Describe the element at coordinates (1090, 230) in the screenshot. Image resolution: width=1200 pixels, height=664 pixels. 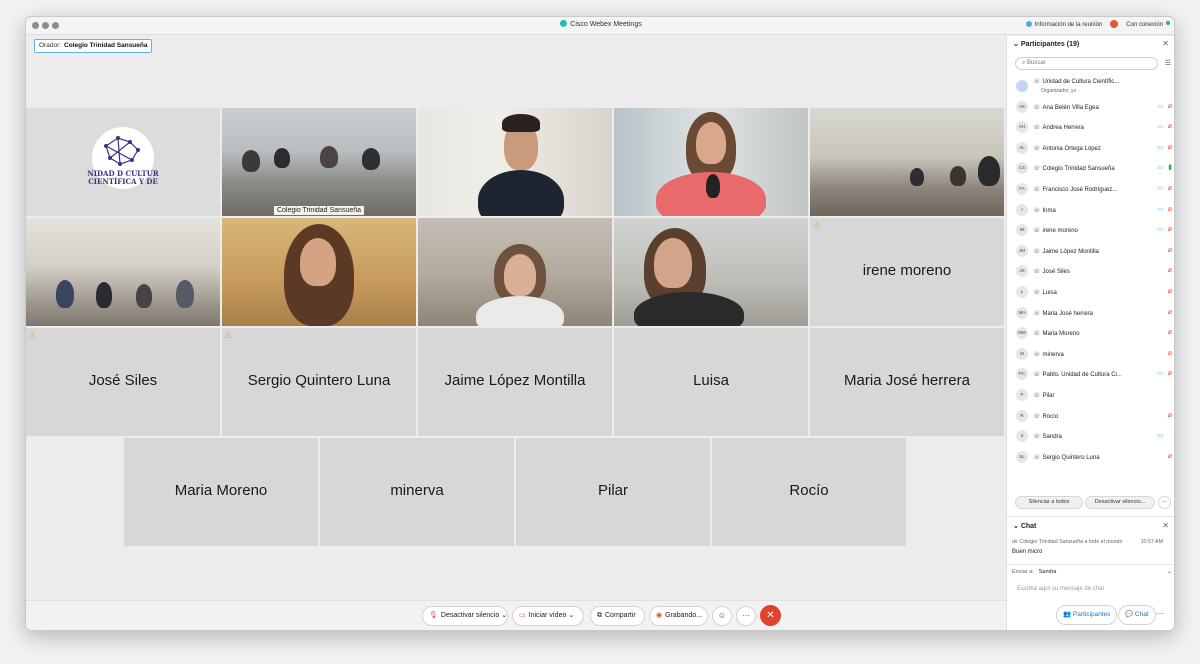
I see `participant-row: IM ☏ irene moreno ▭ ⌀` at that location.